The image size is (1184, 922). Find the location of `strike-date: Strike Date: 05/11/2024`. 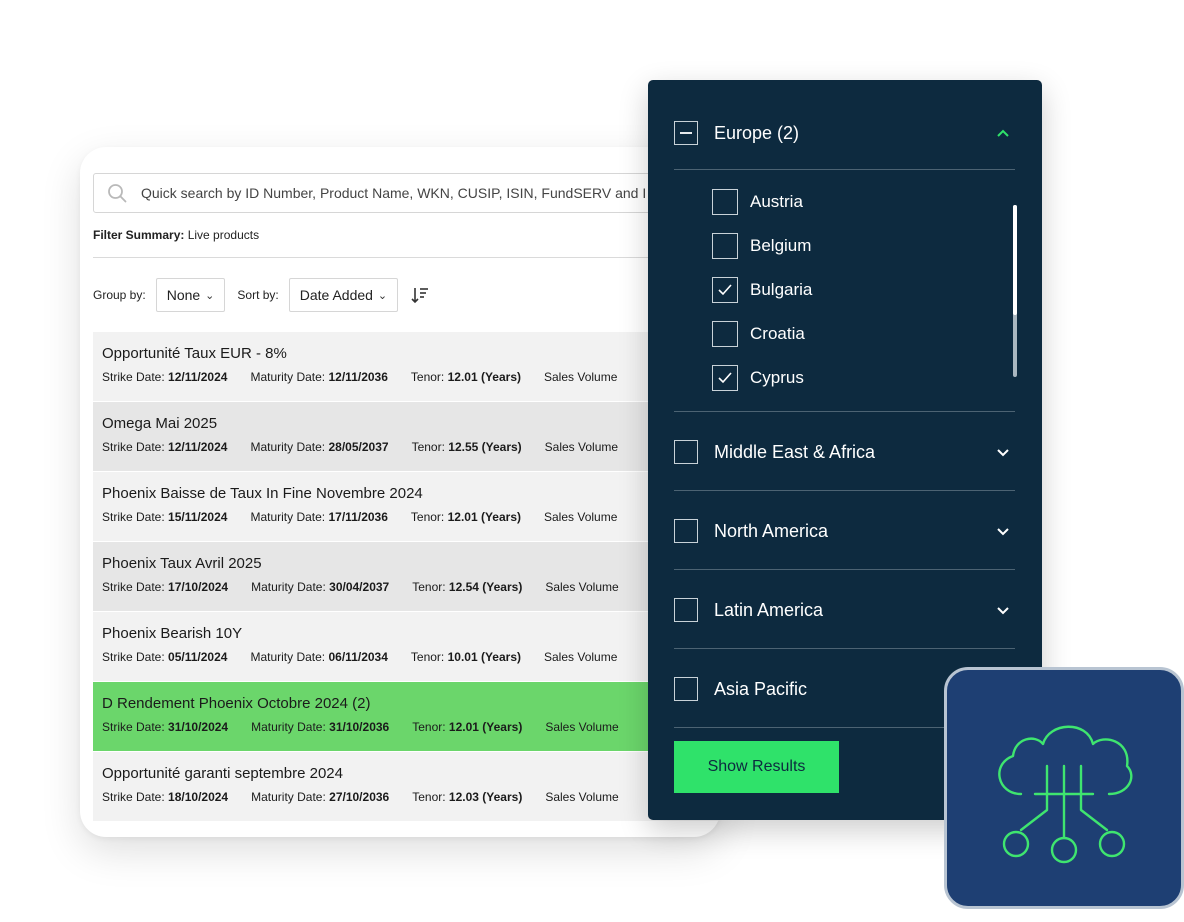

strike-date: Strike Date: 05/11/2024 is located at coordinates (165, 657).